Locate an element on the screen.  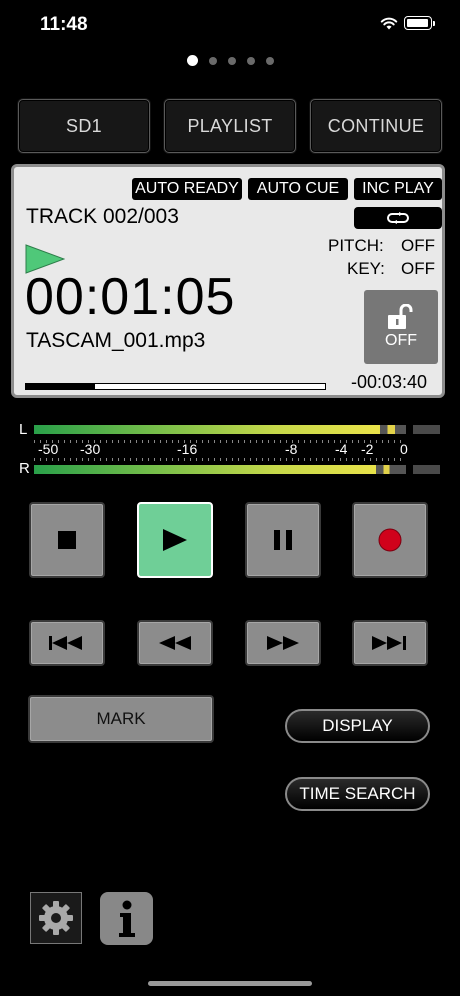
mark-button: MARK is located at coordinates (121, 719).